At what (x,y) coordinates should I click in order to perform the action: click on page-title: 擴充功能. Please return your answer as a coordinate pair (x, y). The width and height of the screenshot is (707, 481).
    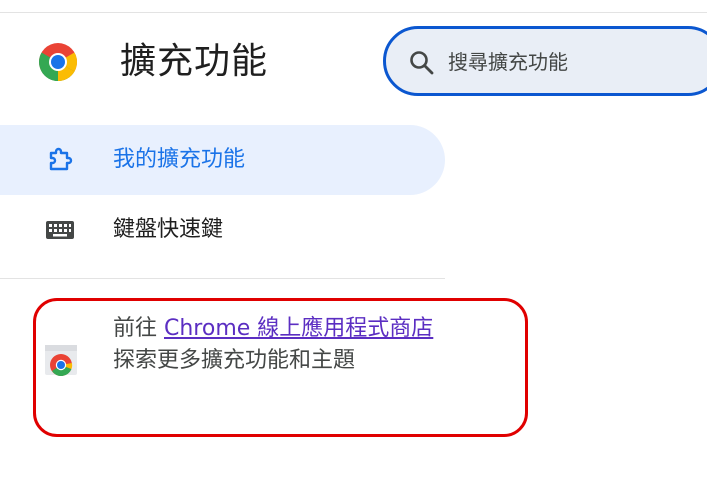
    Looking at the image, I should click on (194, 61).